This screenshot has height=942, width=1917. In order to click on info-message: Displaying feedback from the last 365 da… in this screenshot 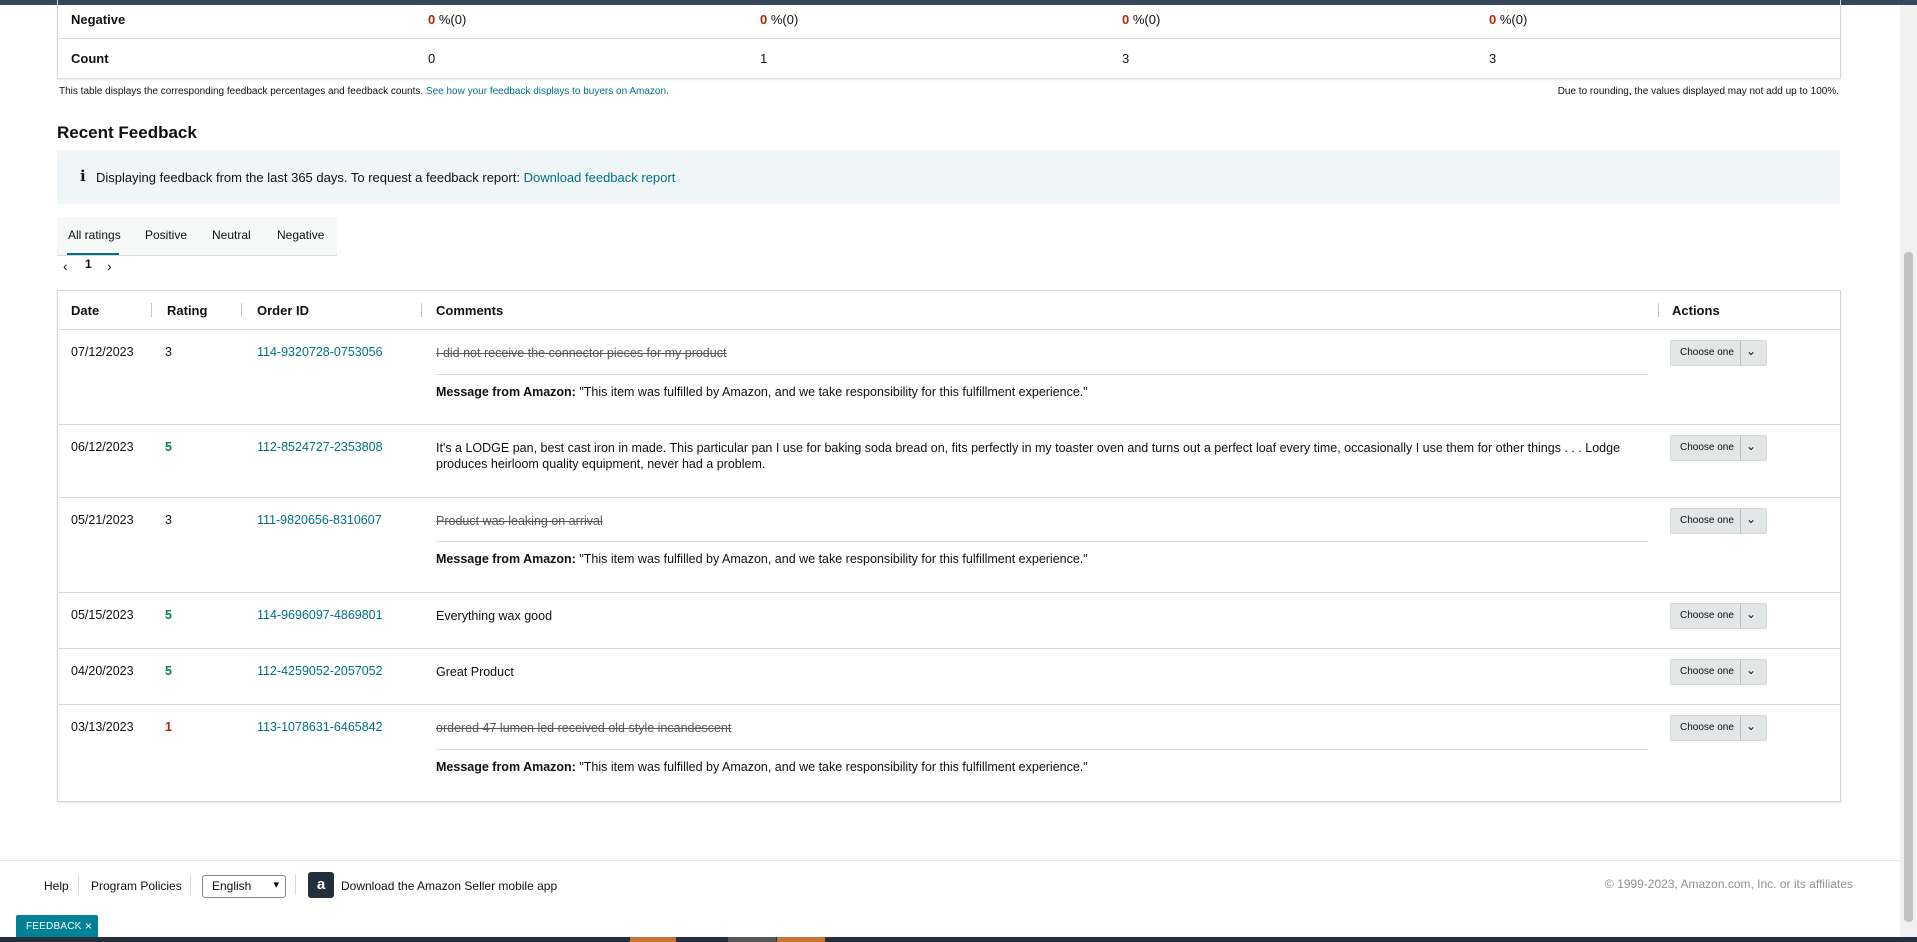, I will do `click(386, 177)`.